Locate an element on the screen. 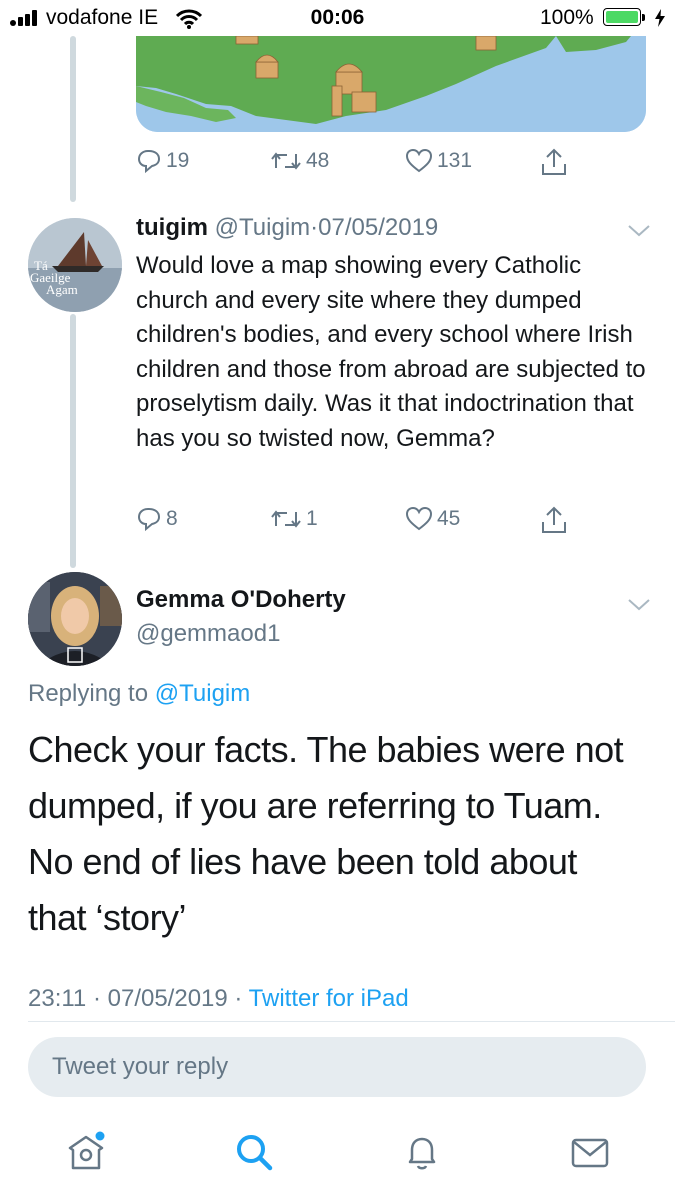  avatar is located at coordinates (75, 619).